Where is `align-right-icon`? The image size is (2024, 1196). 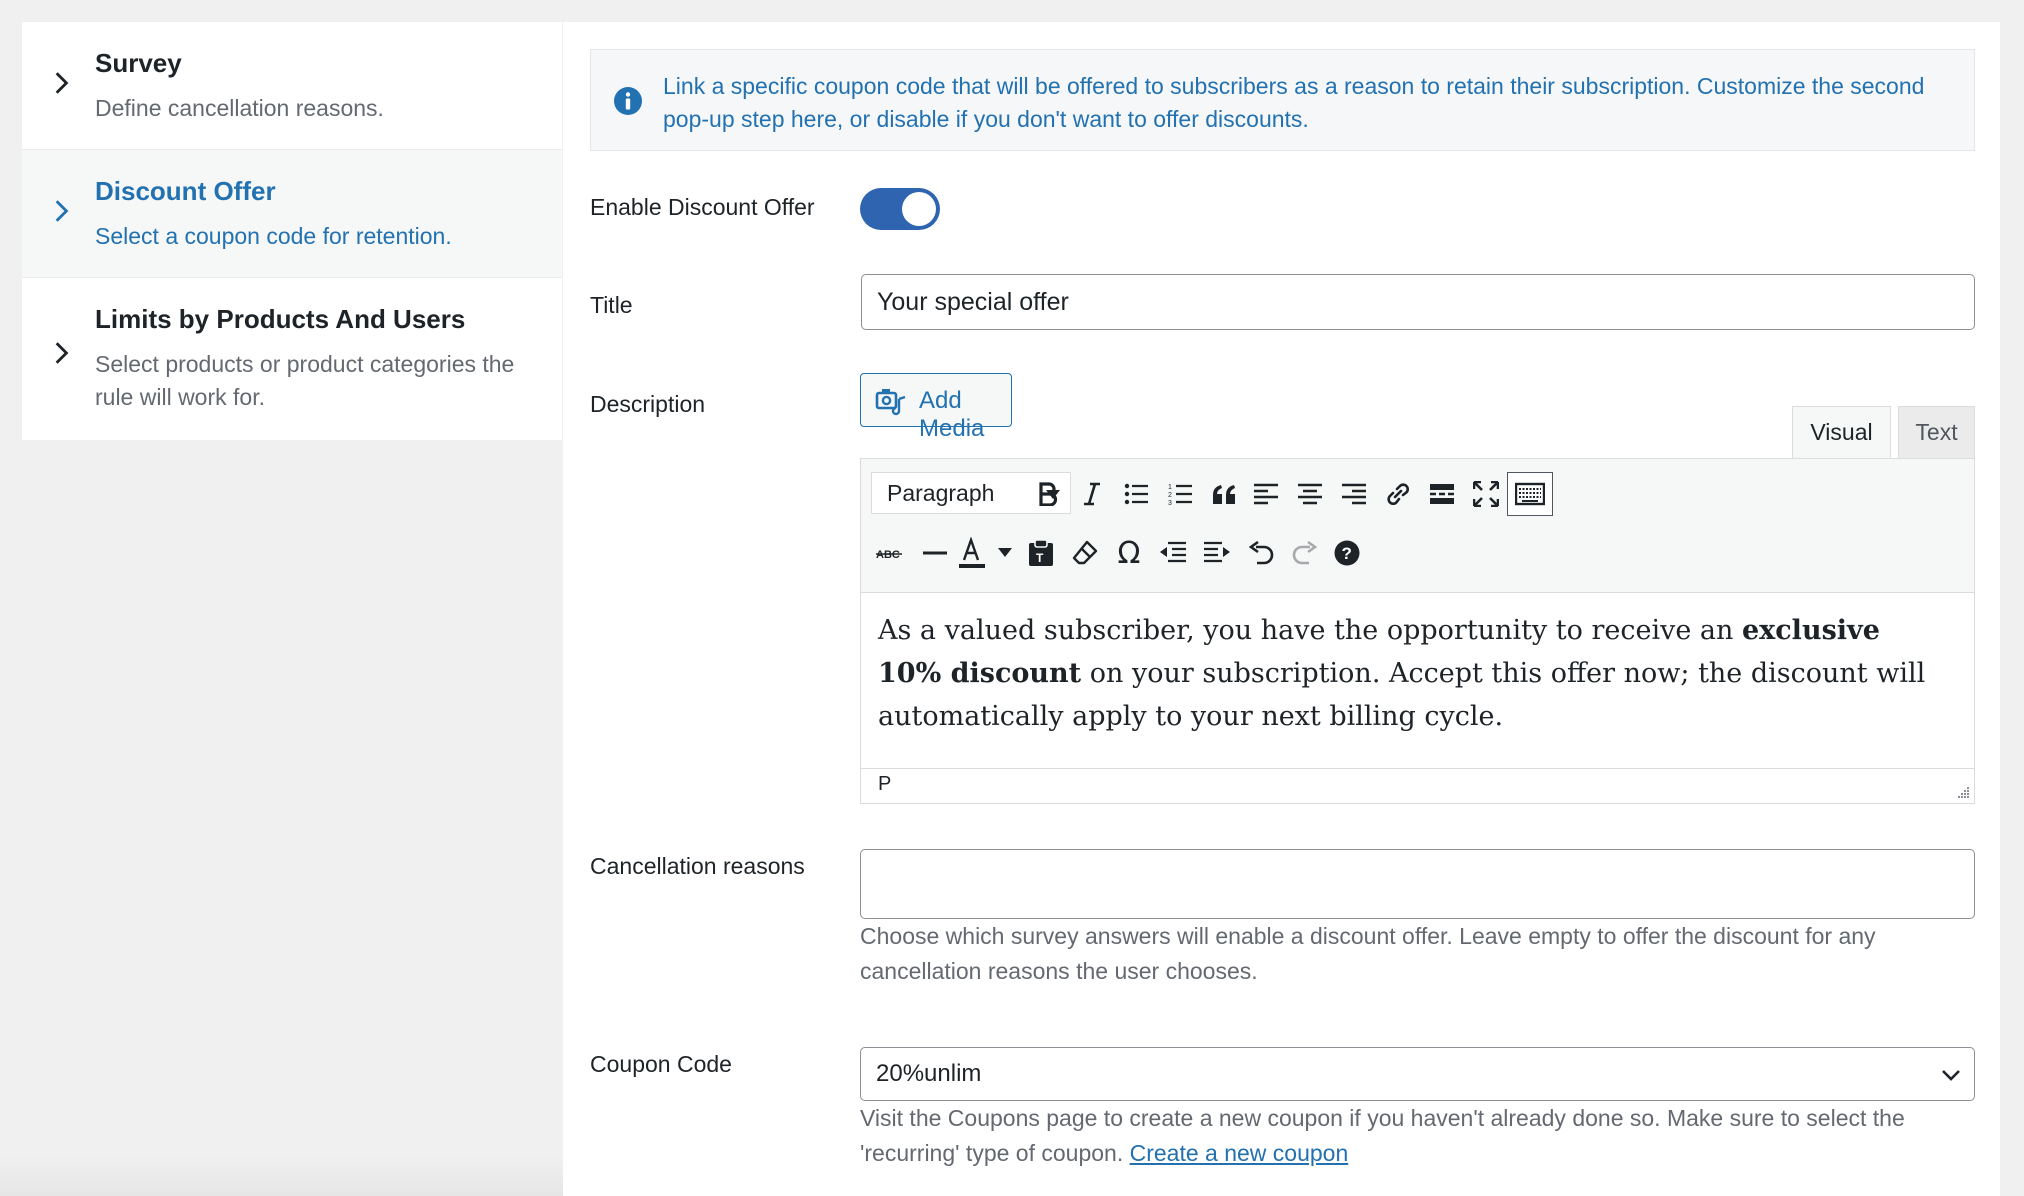
align-right-icon is located at coordinates (1354, 494).